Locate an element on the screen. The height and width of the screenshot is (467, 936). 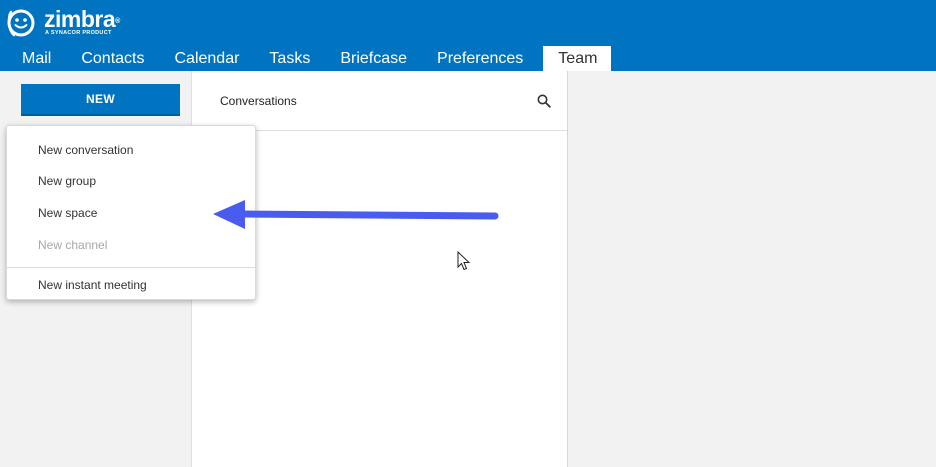
new-button: NEW is located at coordinates (100, 100).